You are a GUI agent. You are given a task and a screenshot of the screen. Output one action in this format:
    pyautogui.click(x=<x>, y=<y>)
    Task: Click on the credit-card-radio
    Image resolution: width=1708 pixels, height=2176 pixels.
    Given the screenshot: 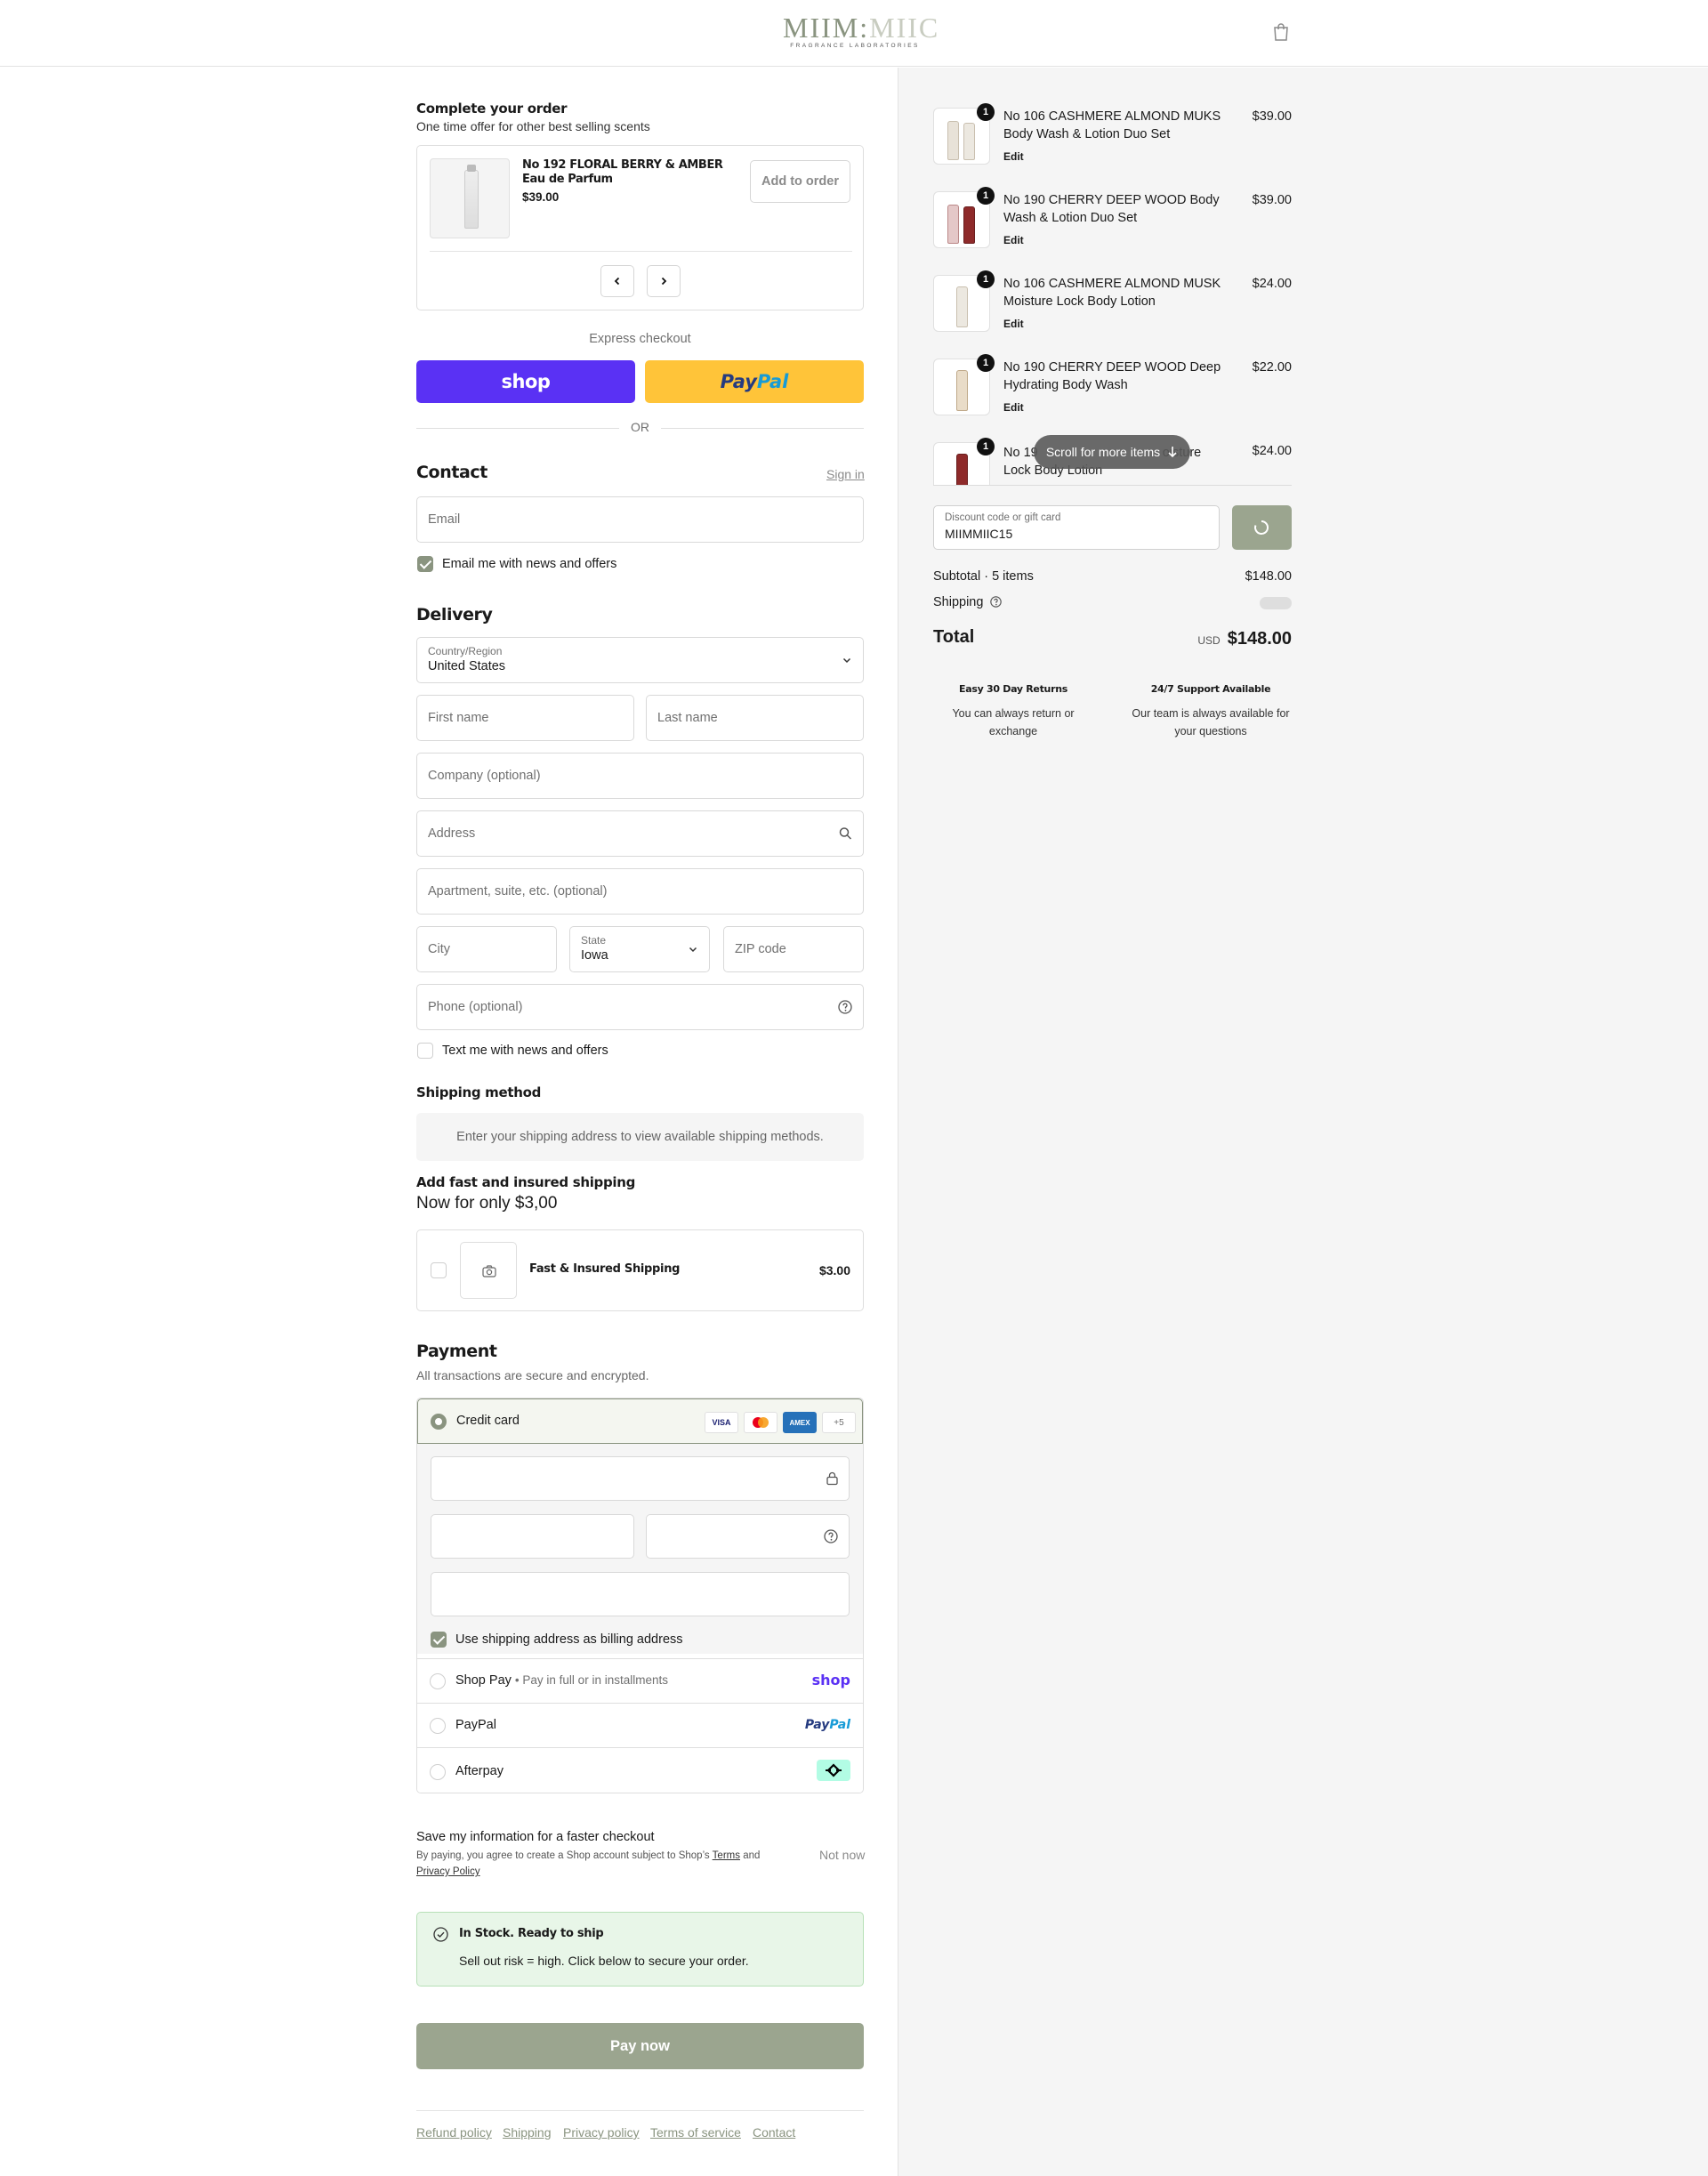 What is the action you would take?
    pyautogui.click(x=439, y=1422)
    